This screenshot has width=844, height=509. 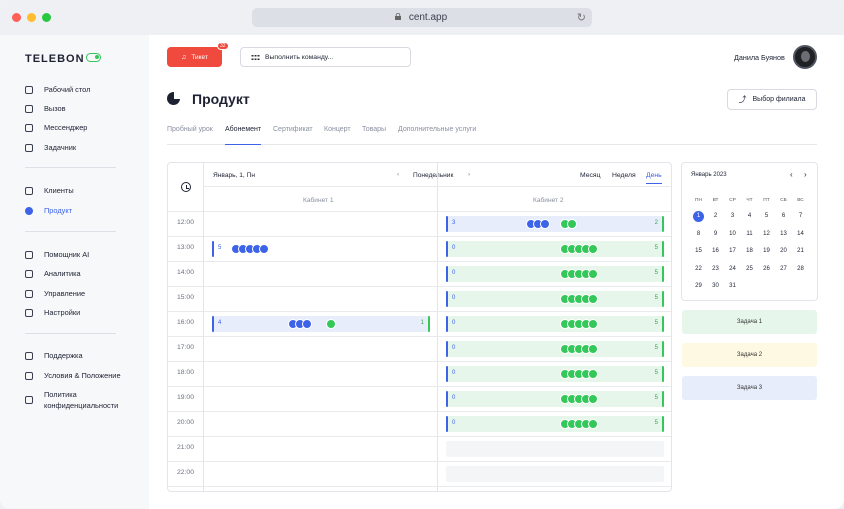 What do you see at coordinates (437, 186) in the screenshot?
I see `header-divider` at bounding box center [437, 186].